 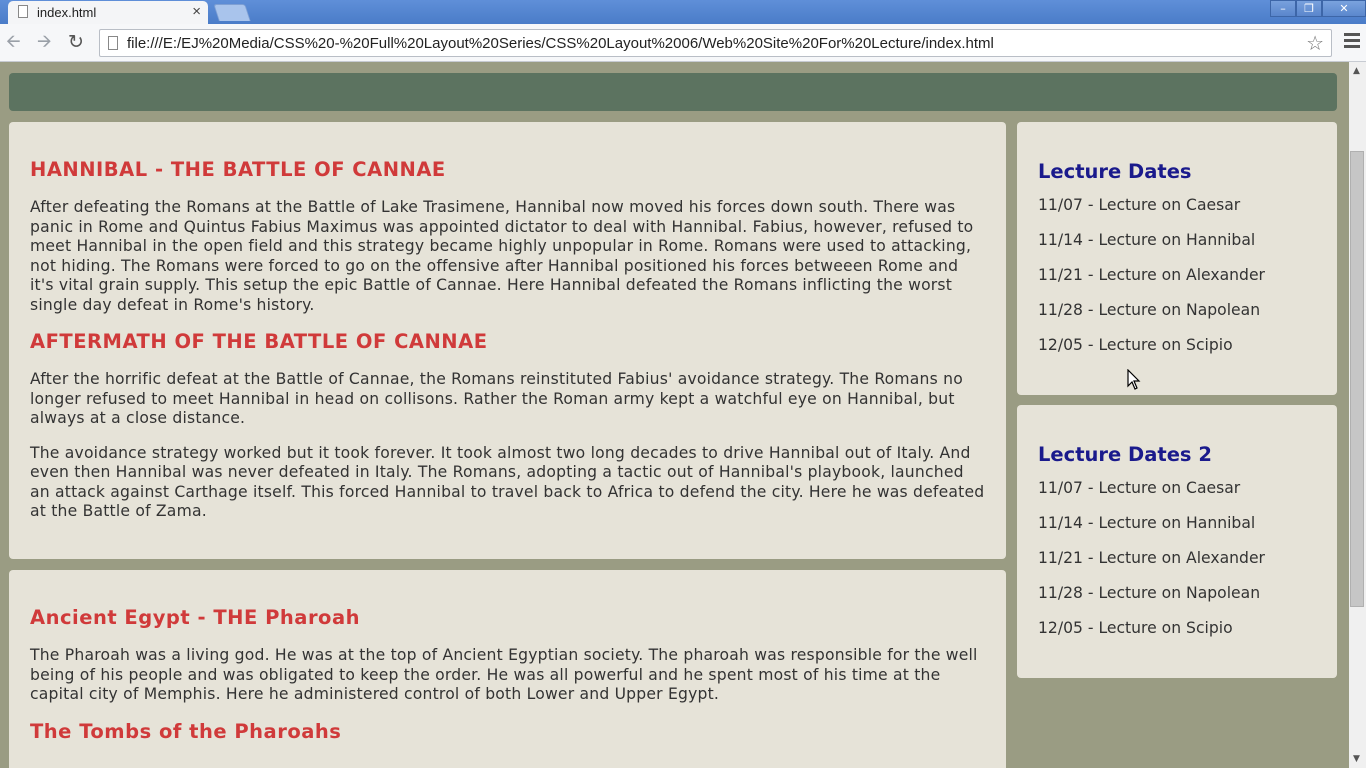 What do you see at coordinates (108, 12) in the screenshot?
I see `browser-tab: index.html ×` at bounding box center [108, 12].